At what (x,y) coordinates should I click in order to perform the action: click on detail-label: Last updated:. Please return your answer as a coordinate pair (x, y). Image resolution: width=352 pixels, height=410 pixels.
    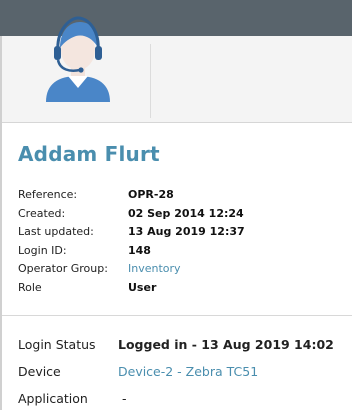
    Looking at the image, I should click on (56, 231).